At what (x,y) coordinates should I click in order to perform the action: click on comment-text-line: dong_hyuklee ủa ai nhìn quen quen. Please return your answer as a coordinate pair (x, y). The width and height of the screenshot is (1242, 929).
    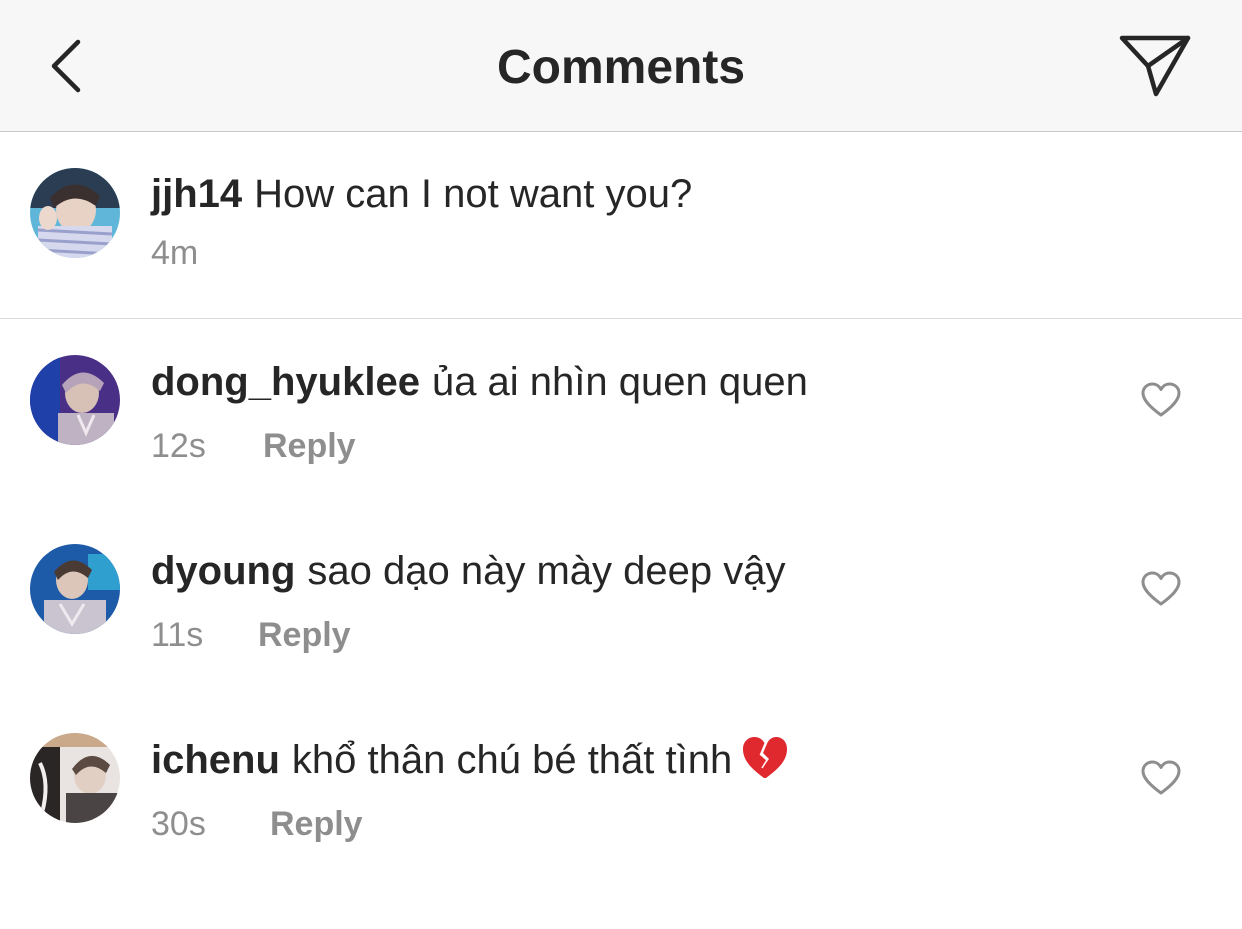
    Looking at the image, I should click on (479, 382).